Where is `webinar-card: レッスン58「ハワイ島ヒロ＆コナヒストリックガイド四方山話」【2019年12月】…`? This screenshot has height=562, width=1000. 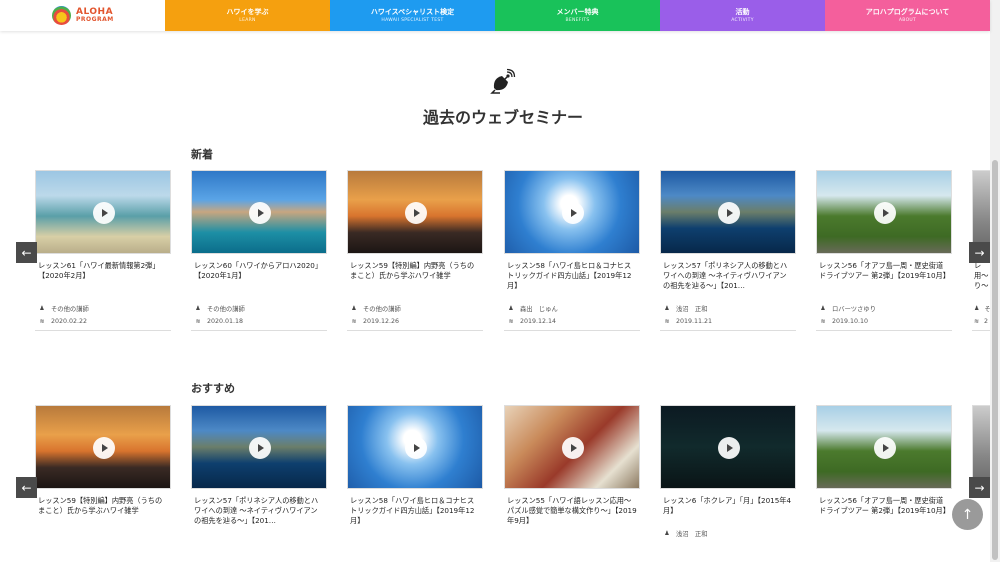 webinar-card: レッスン58「ハワイ島ヒロ＆コナヒストリックガイド四方山話」【2019年12月】… is located at coordinates (572, 250).